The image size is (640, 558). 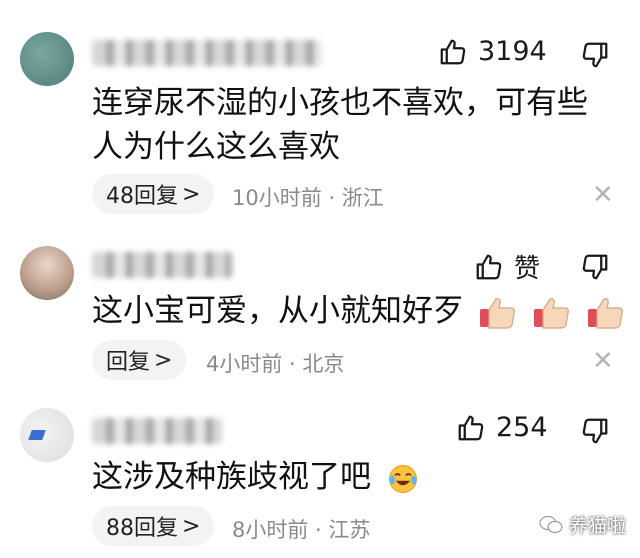 I want to click on thumbs-up-icon, so click(x=471, y=428).